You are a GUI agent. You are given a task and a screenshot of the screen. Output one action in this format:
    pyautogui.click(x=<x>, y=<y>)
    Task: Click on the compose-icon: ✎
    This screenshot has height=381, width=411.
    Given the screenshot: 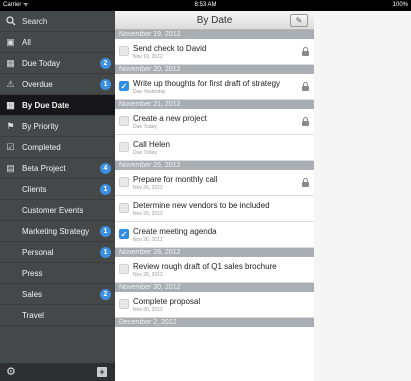 What is the action you would take?
    pyautogui.click(x=299, y=20)
    